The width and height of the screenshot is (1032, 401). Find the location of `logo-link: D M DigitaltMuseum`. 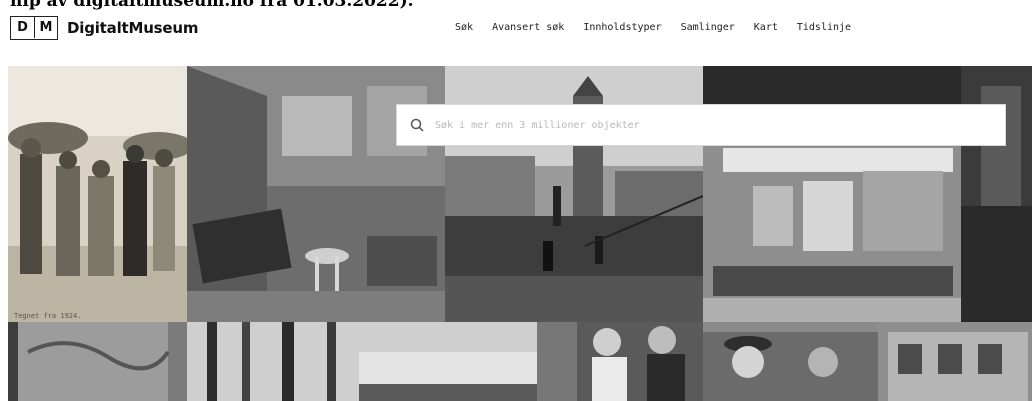

logo-link: D M DigitaltMuseum is located at coordinates (104, 28).